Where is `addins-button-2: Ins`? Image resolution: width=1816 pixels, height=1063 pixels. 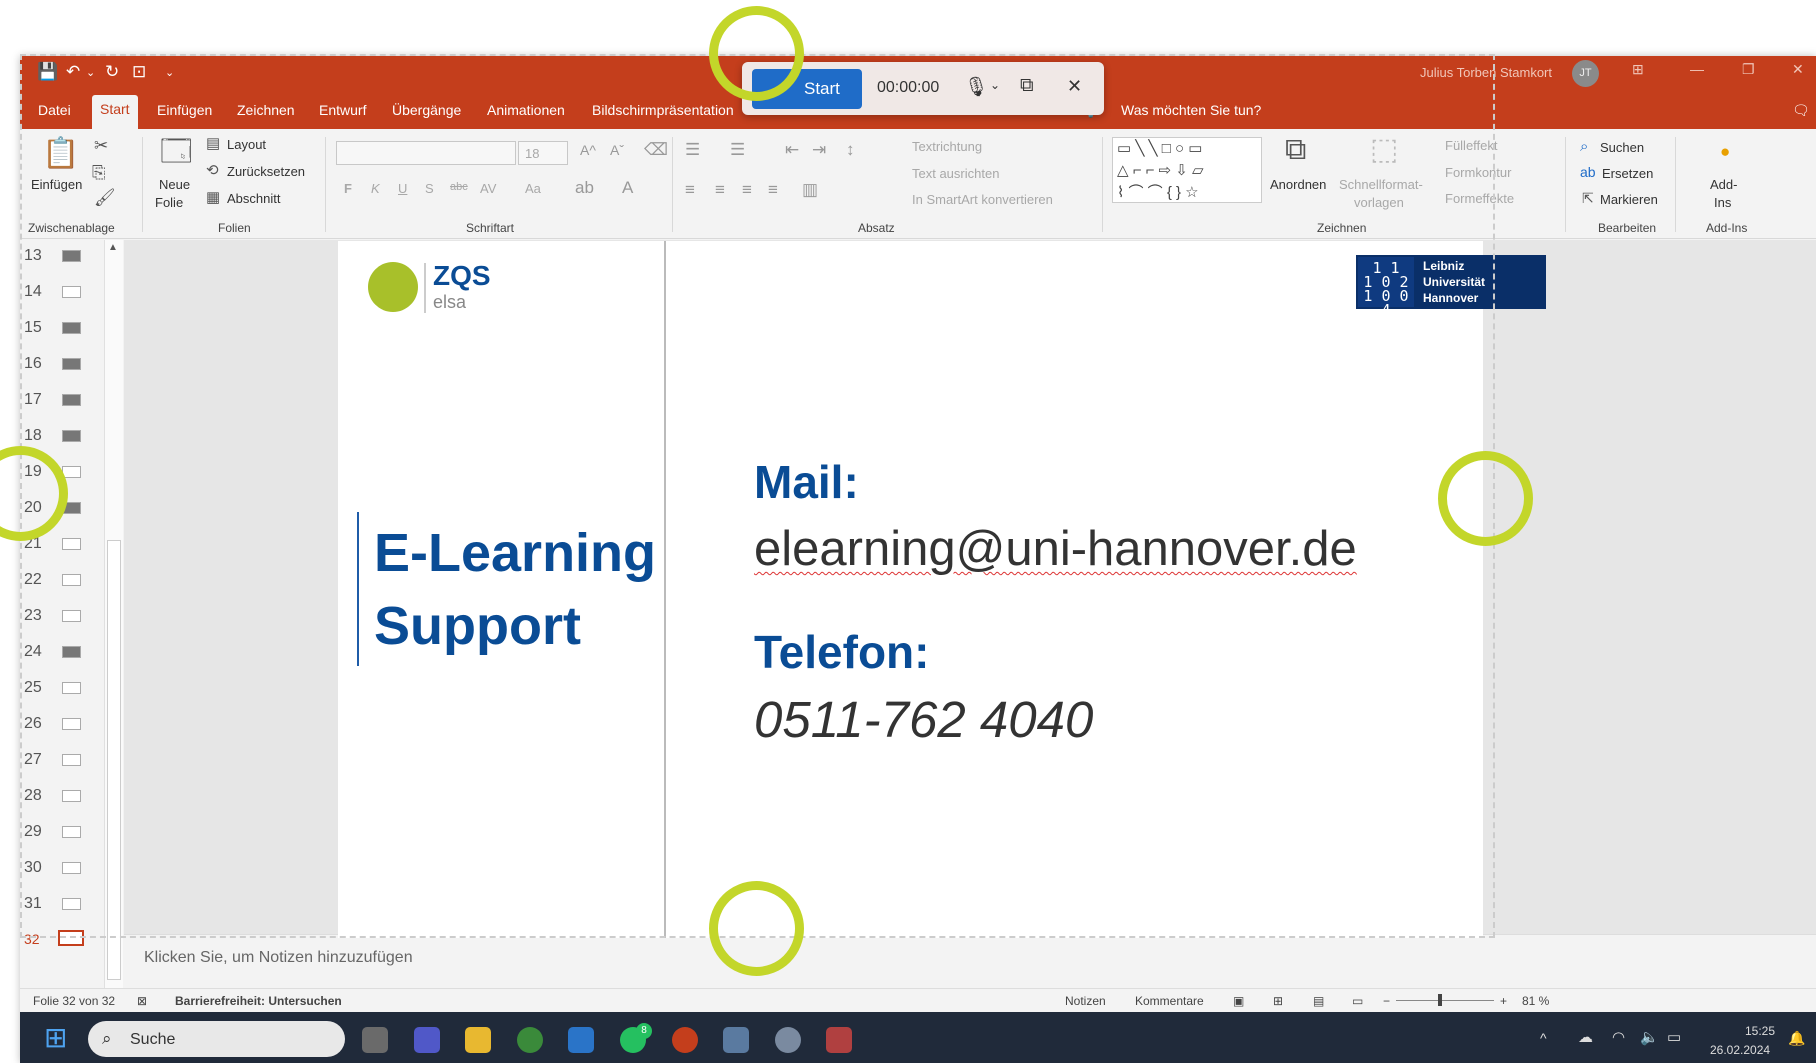
addins-button-2: Ins is located at coordinates (1722, 202).